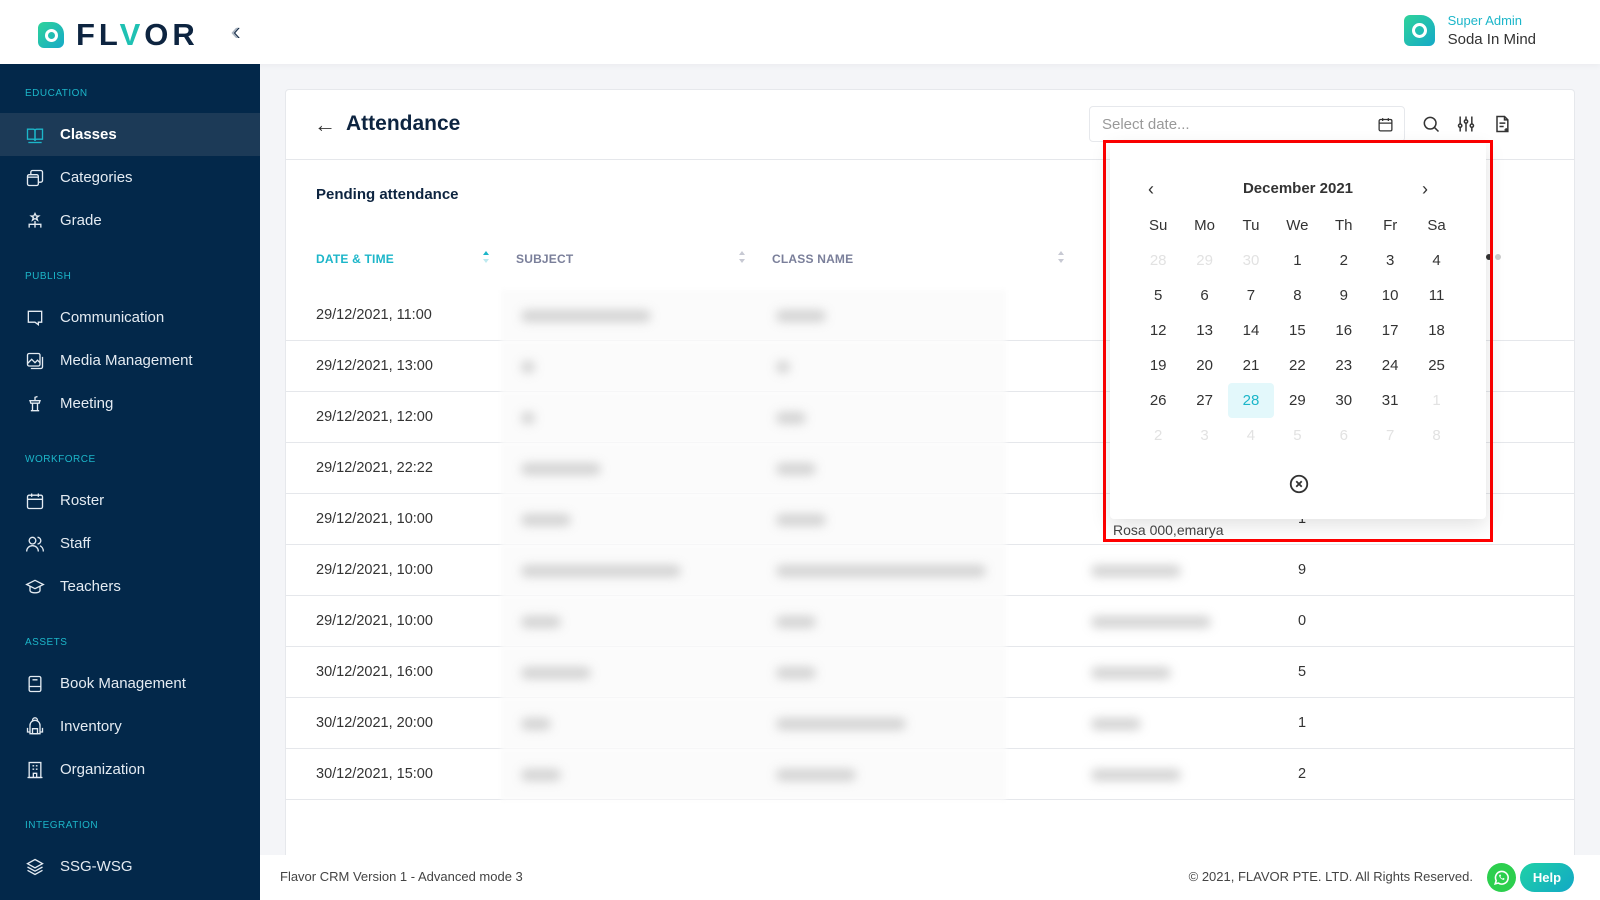 The image size is (1600, 900). Describe the element at coordinates (1158, 365) in the screenshot. I see `calendar-day: 19` at that location.